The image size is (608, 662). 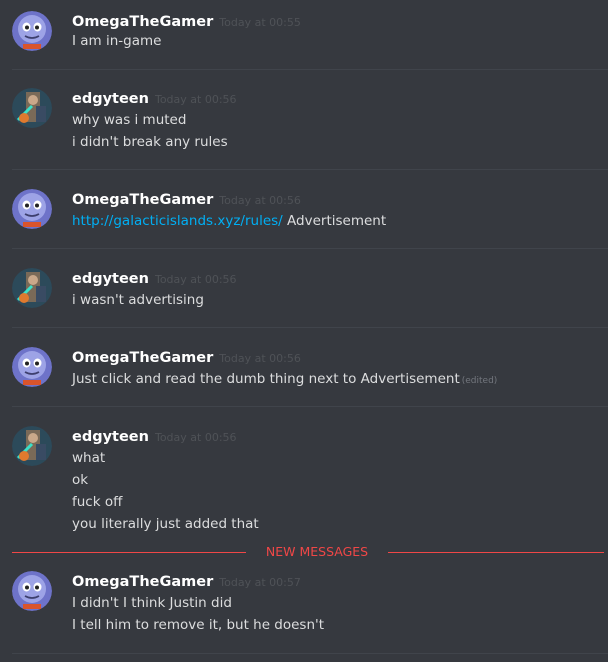 What do you see at coordinates (89, 458) in the screenshot?
I see `message-text: what` at bounding box center [89, 458].